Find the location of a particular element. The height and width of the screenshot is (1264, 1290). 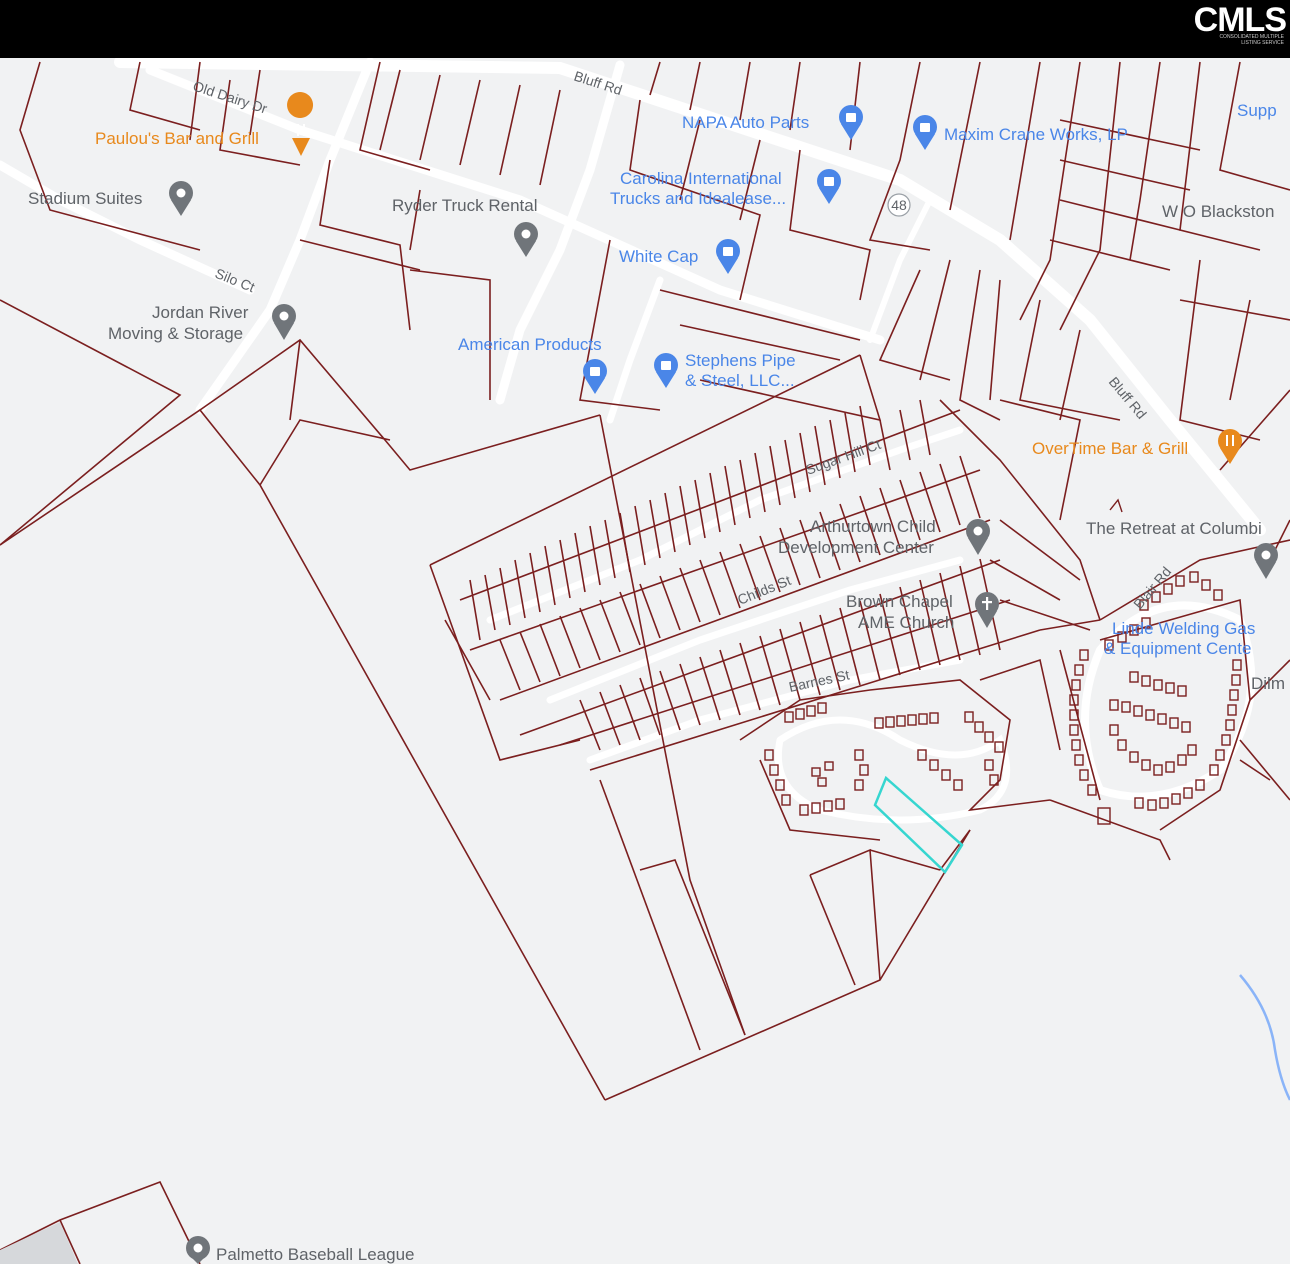

svg-text: Stephens Pipe is located at coordinates (740, 360).